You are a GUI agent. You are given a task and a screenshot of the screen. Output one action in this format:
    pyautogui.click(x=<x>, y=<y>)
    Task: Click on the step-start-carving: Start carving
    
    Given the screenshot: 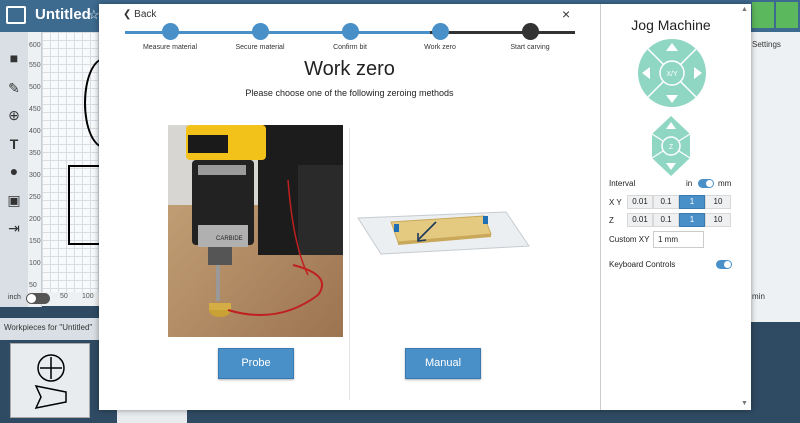 What is the action you would take?
    pyautogui.click(x=530, y=37)
    